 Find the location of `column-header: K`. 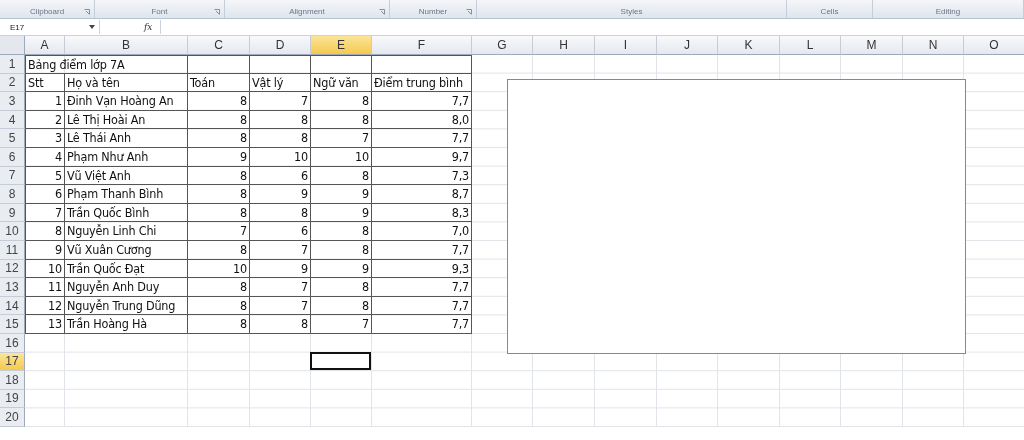

column-header: K is located at coordinates (749, 45).